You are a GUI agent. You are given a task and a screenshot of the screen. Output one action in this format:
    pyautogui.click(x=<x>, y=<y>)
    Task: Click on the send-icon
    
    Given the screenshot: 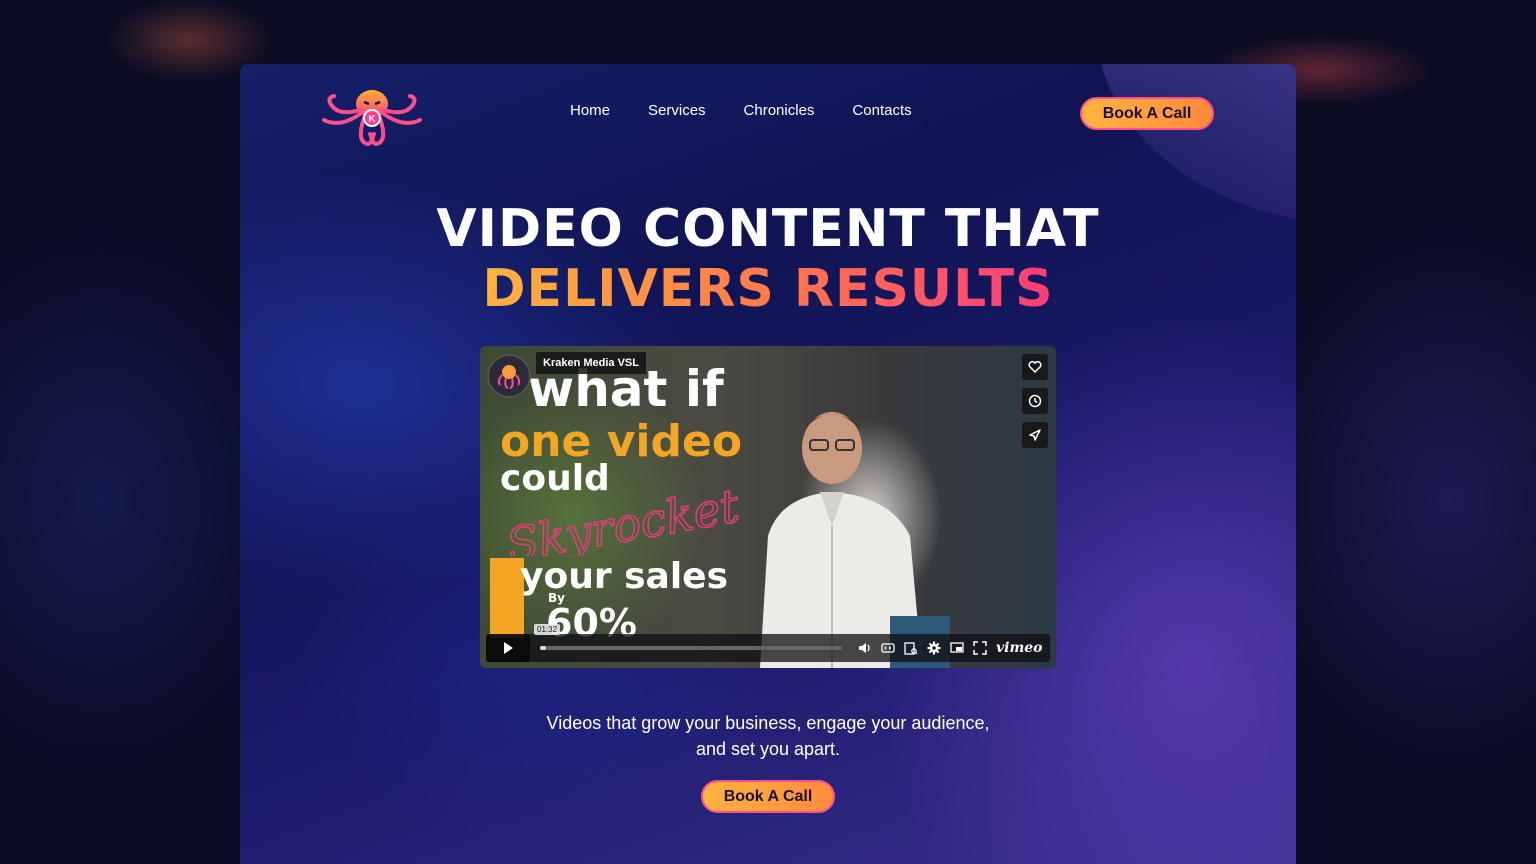 What is the action you would take?
    pyautogui.click(x=1035, y=435)
    